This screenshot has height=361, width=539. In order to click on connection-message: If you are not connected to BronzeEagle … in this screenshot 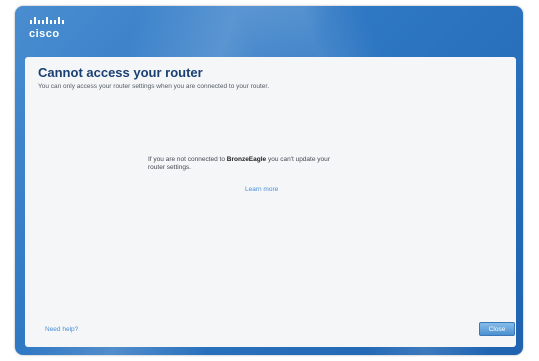, I will do `click(248, 164)`.